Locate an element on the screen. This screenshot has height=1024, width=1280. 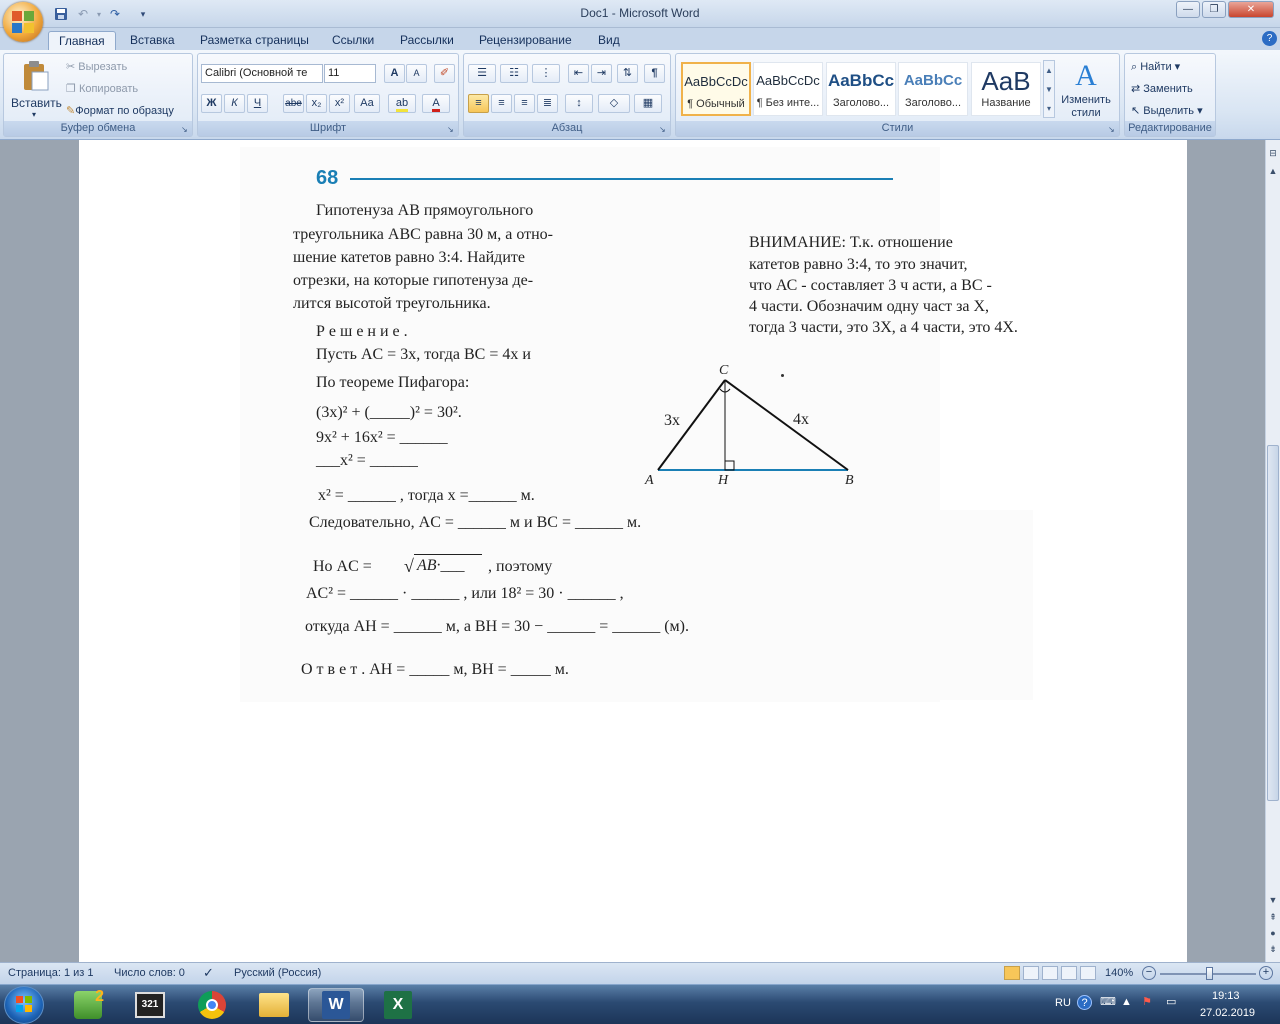
styles-launcher-icon: ↘ is located at coordinates (1112, 129).